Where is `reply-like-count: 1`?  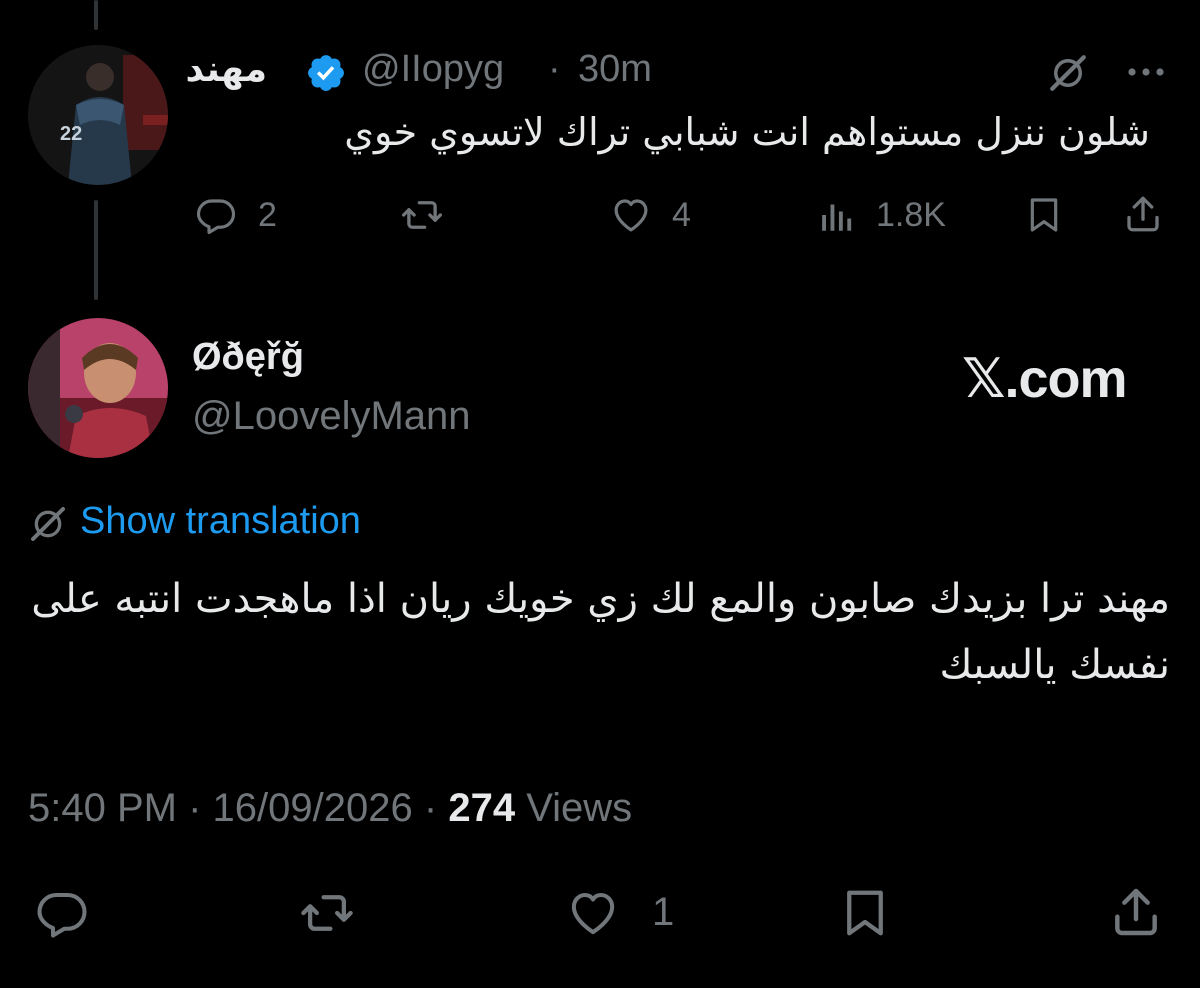 reply-like-count: 1 is located at coordinates (663, 912).